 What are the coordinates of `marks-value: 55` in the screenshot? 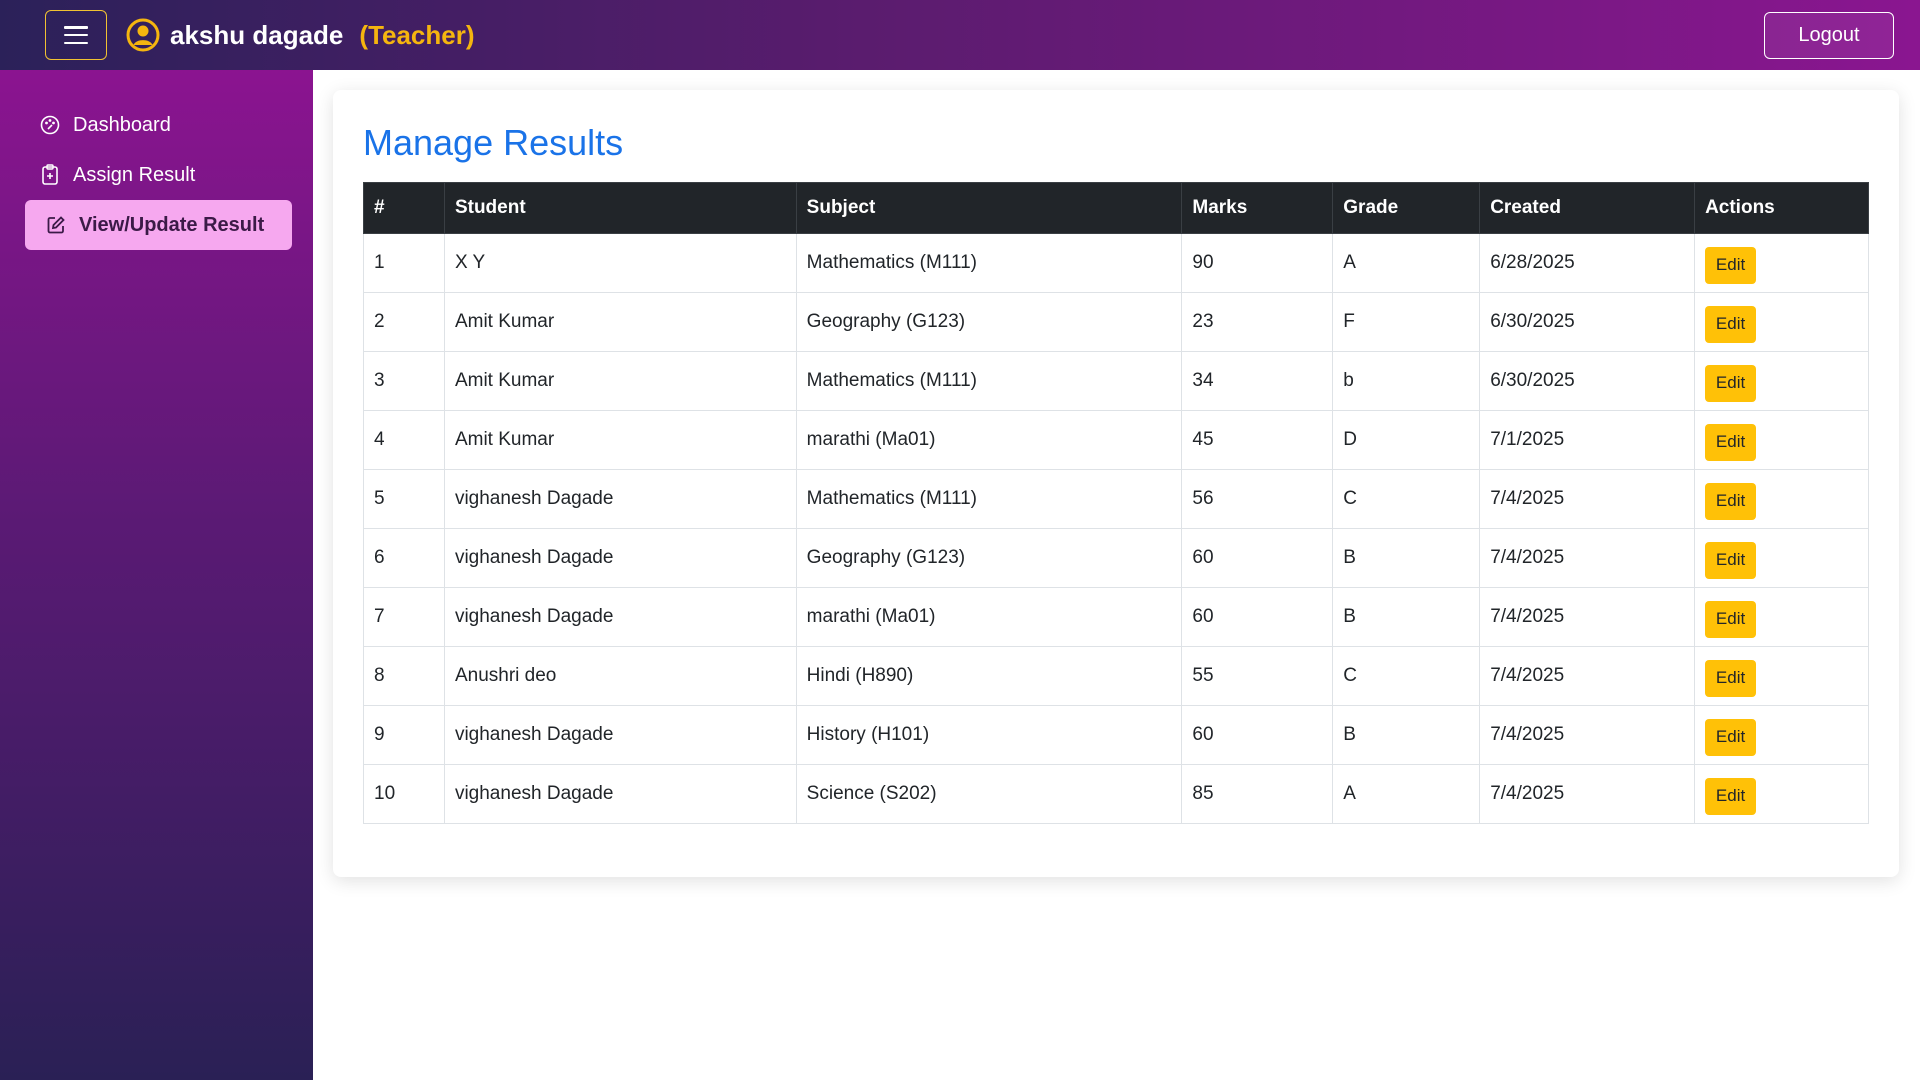 It's located at (1257, 676).